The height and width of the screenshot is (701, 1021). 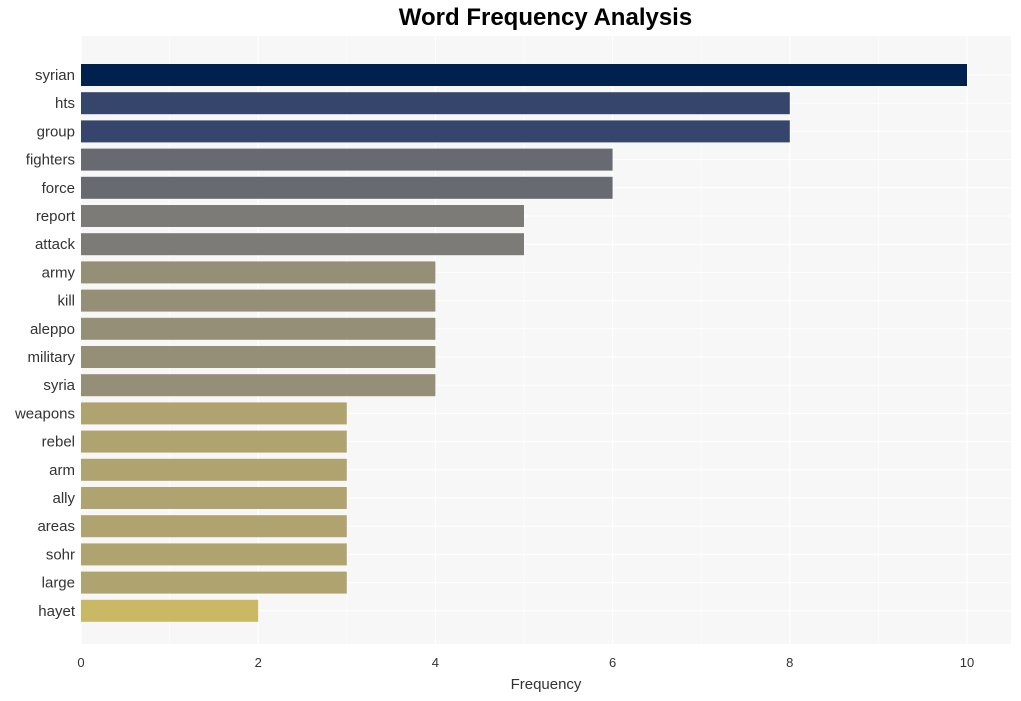 What do you see at coordinates (58, 188) in the screenshot?
I see `y-tick-label: force` at bounding box center [58, 188].